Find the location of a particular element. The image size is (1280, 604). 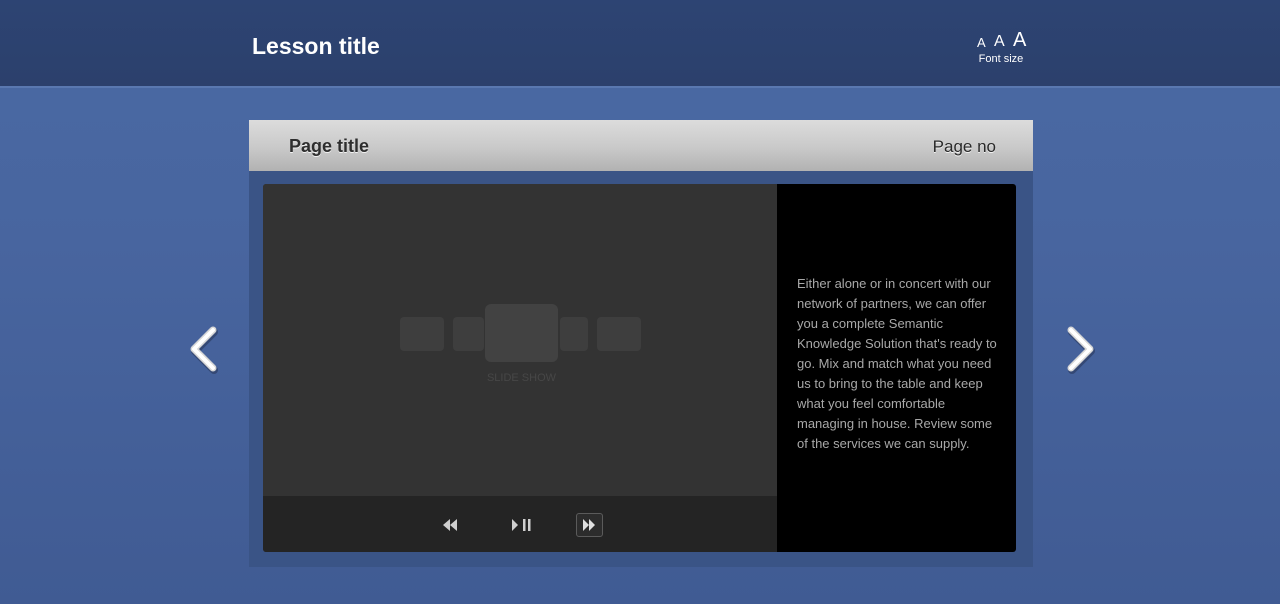

rewind-icon is located at coordinates (450, 525).